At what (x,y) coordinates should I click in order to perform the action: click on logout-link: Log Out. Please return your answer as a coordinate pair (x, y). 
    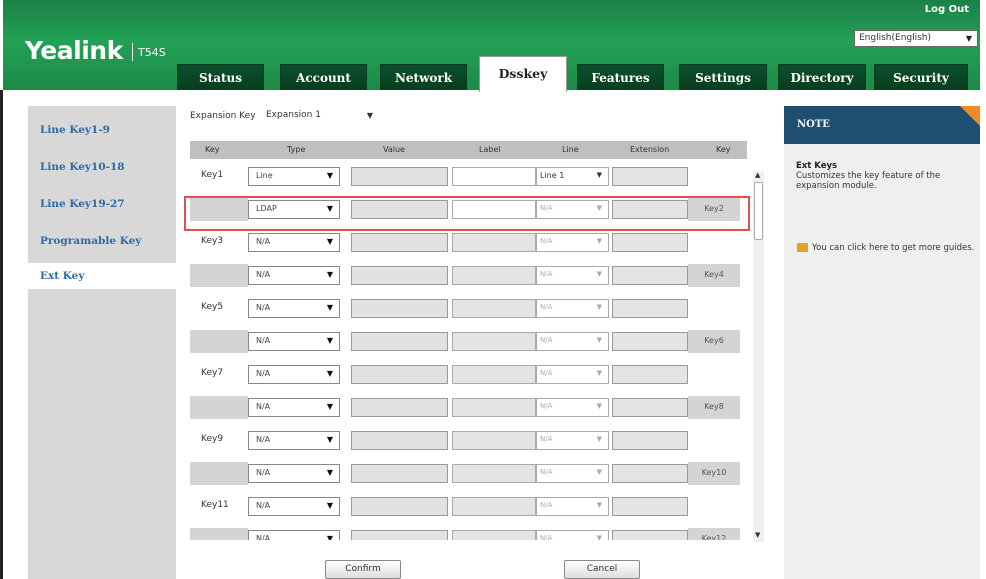
    Looking at the image, I should click on (947, 9).